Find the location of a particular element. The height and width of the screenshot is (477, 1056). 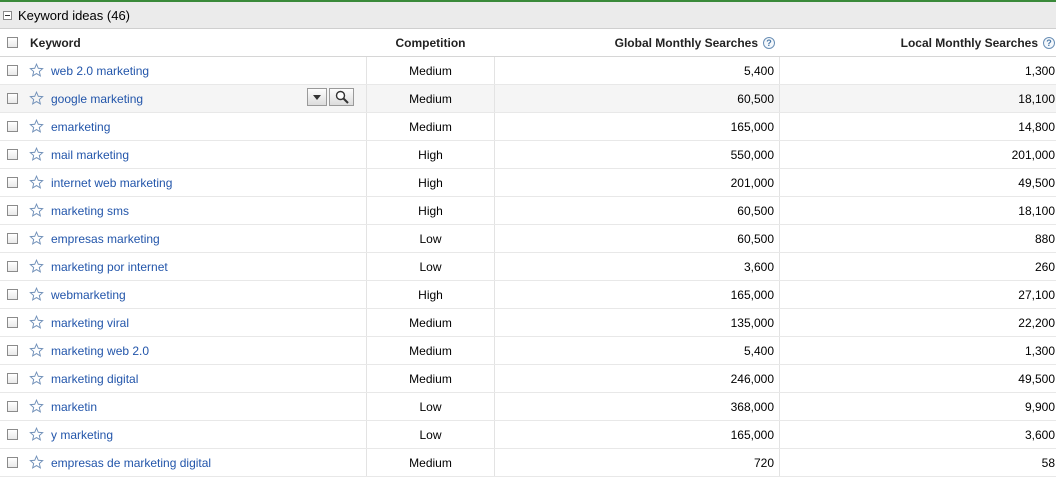

local-searches-cell: 260 is located at coordinates (918, 266).